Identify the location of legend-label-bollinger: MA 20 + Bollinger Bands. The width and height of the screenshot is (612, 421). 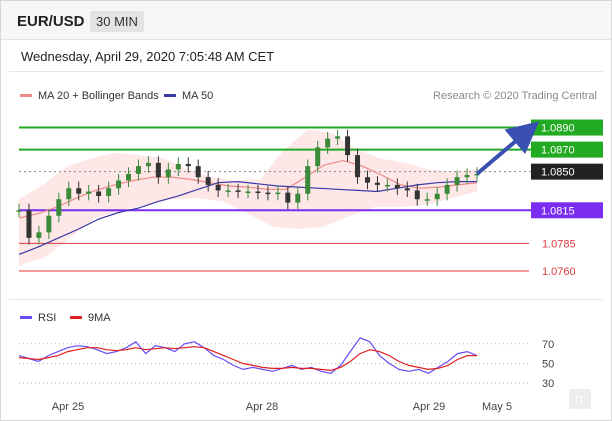
(98, 96).